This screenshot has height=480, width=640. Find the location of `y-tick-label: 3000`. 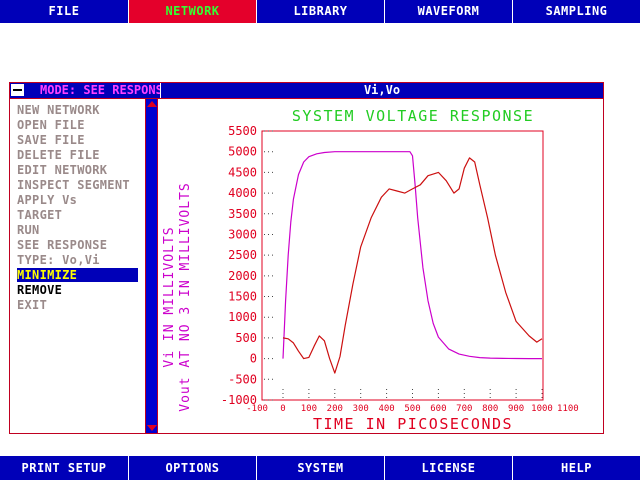

y-tick-label: 3000 is located at coordinates (242, 234).